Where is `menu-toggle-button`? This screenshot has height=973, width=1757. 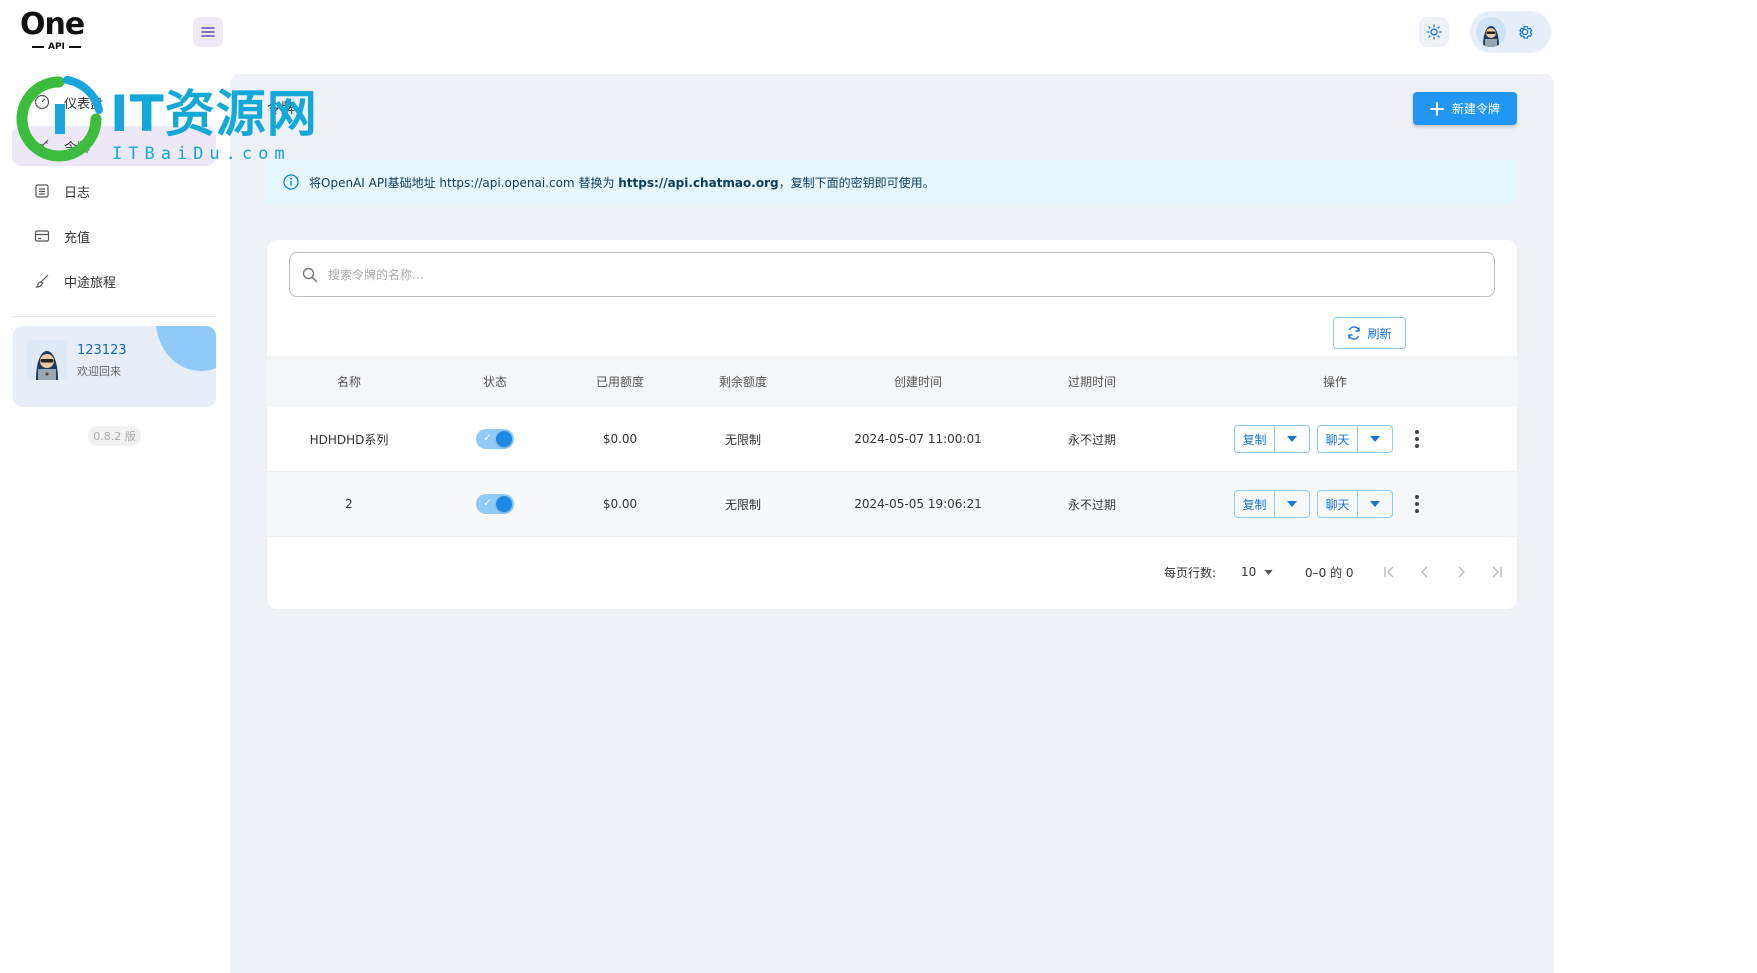 menu-toggle-button is located at coordinates (208, 32).